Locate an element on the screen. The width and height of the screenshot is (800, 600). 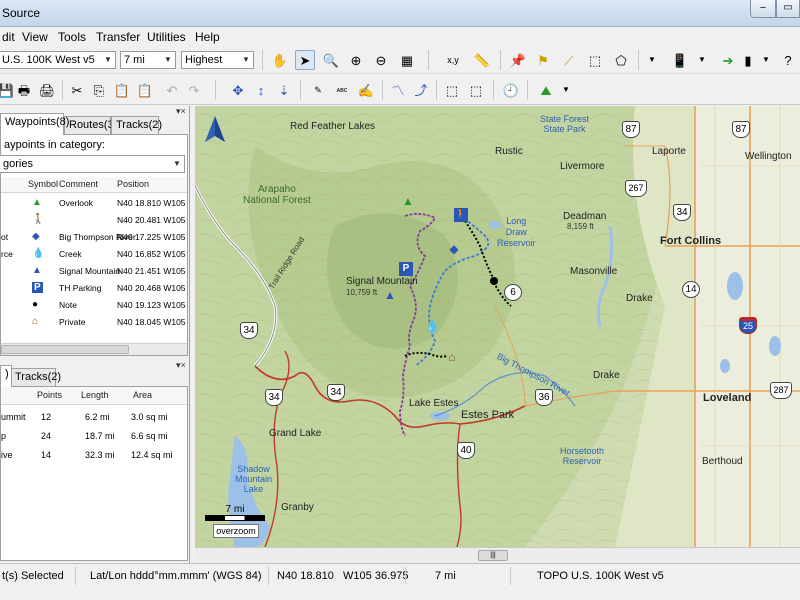
zoom-icon: 🔍 is located at coordinates (331, 60).